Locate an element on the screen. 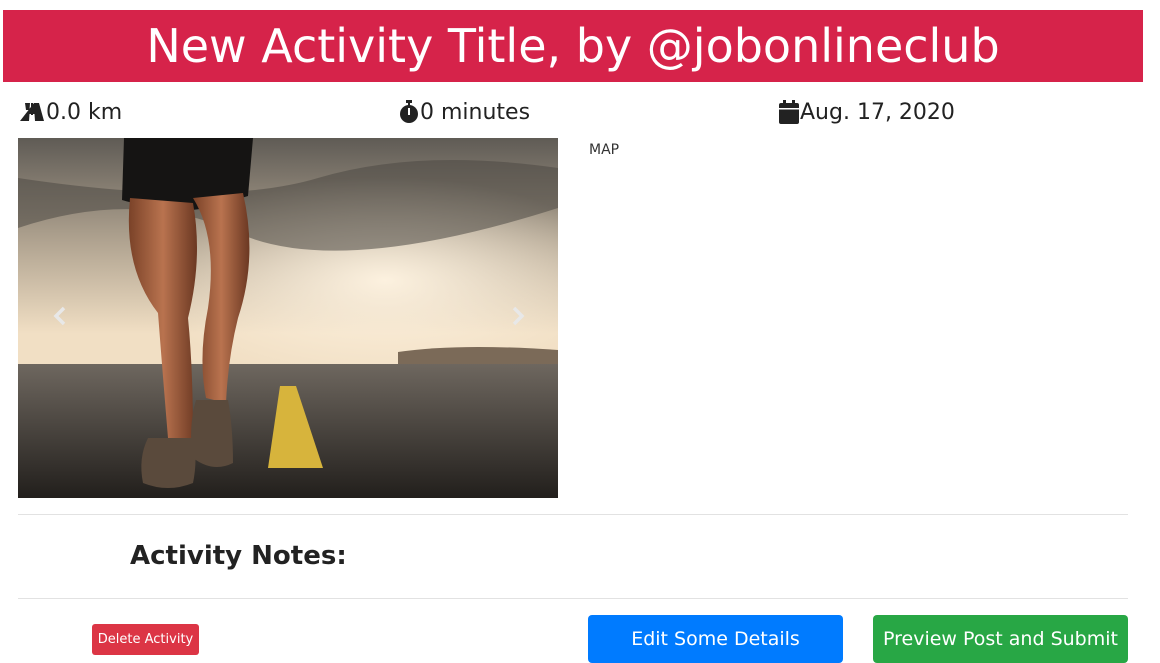 Image resolution: width=1160 pixels, height=663 pixels. map-placeholder: MAP is located at coordinates (604, 150).